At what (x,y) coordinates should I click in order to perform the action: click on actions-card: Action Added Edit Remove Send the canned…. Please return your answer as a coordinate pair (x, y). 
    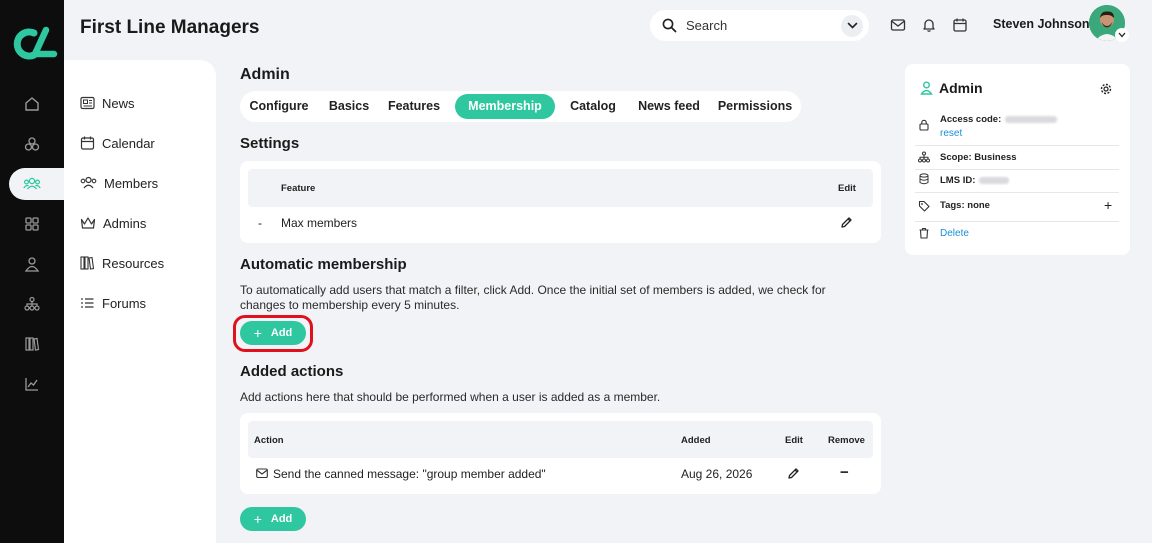
    Looking at the image, I should click on (560, 453).